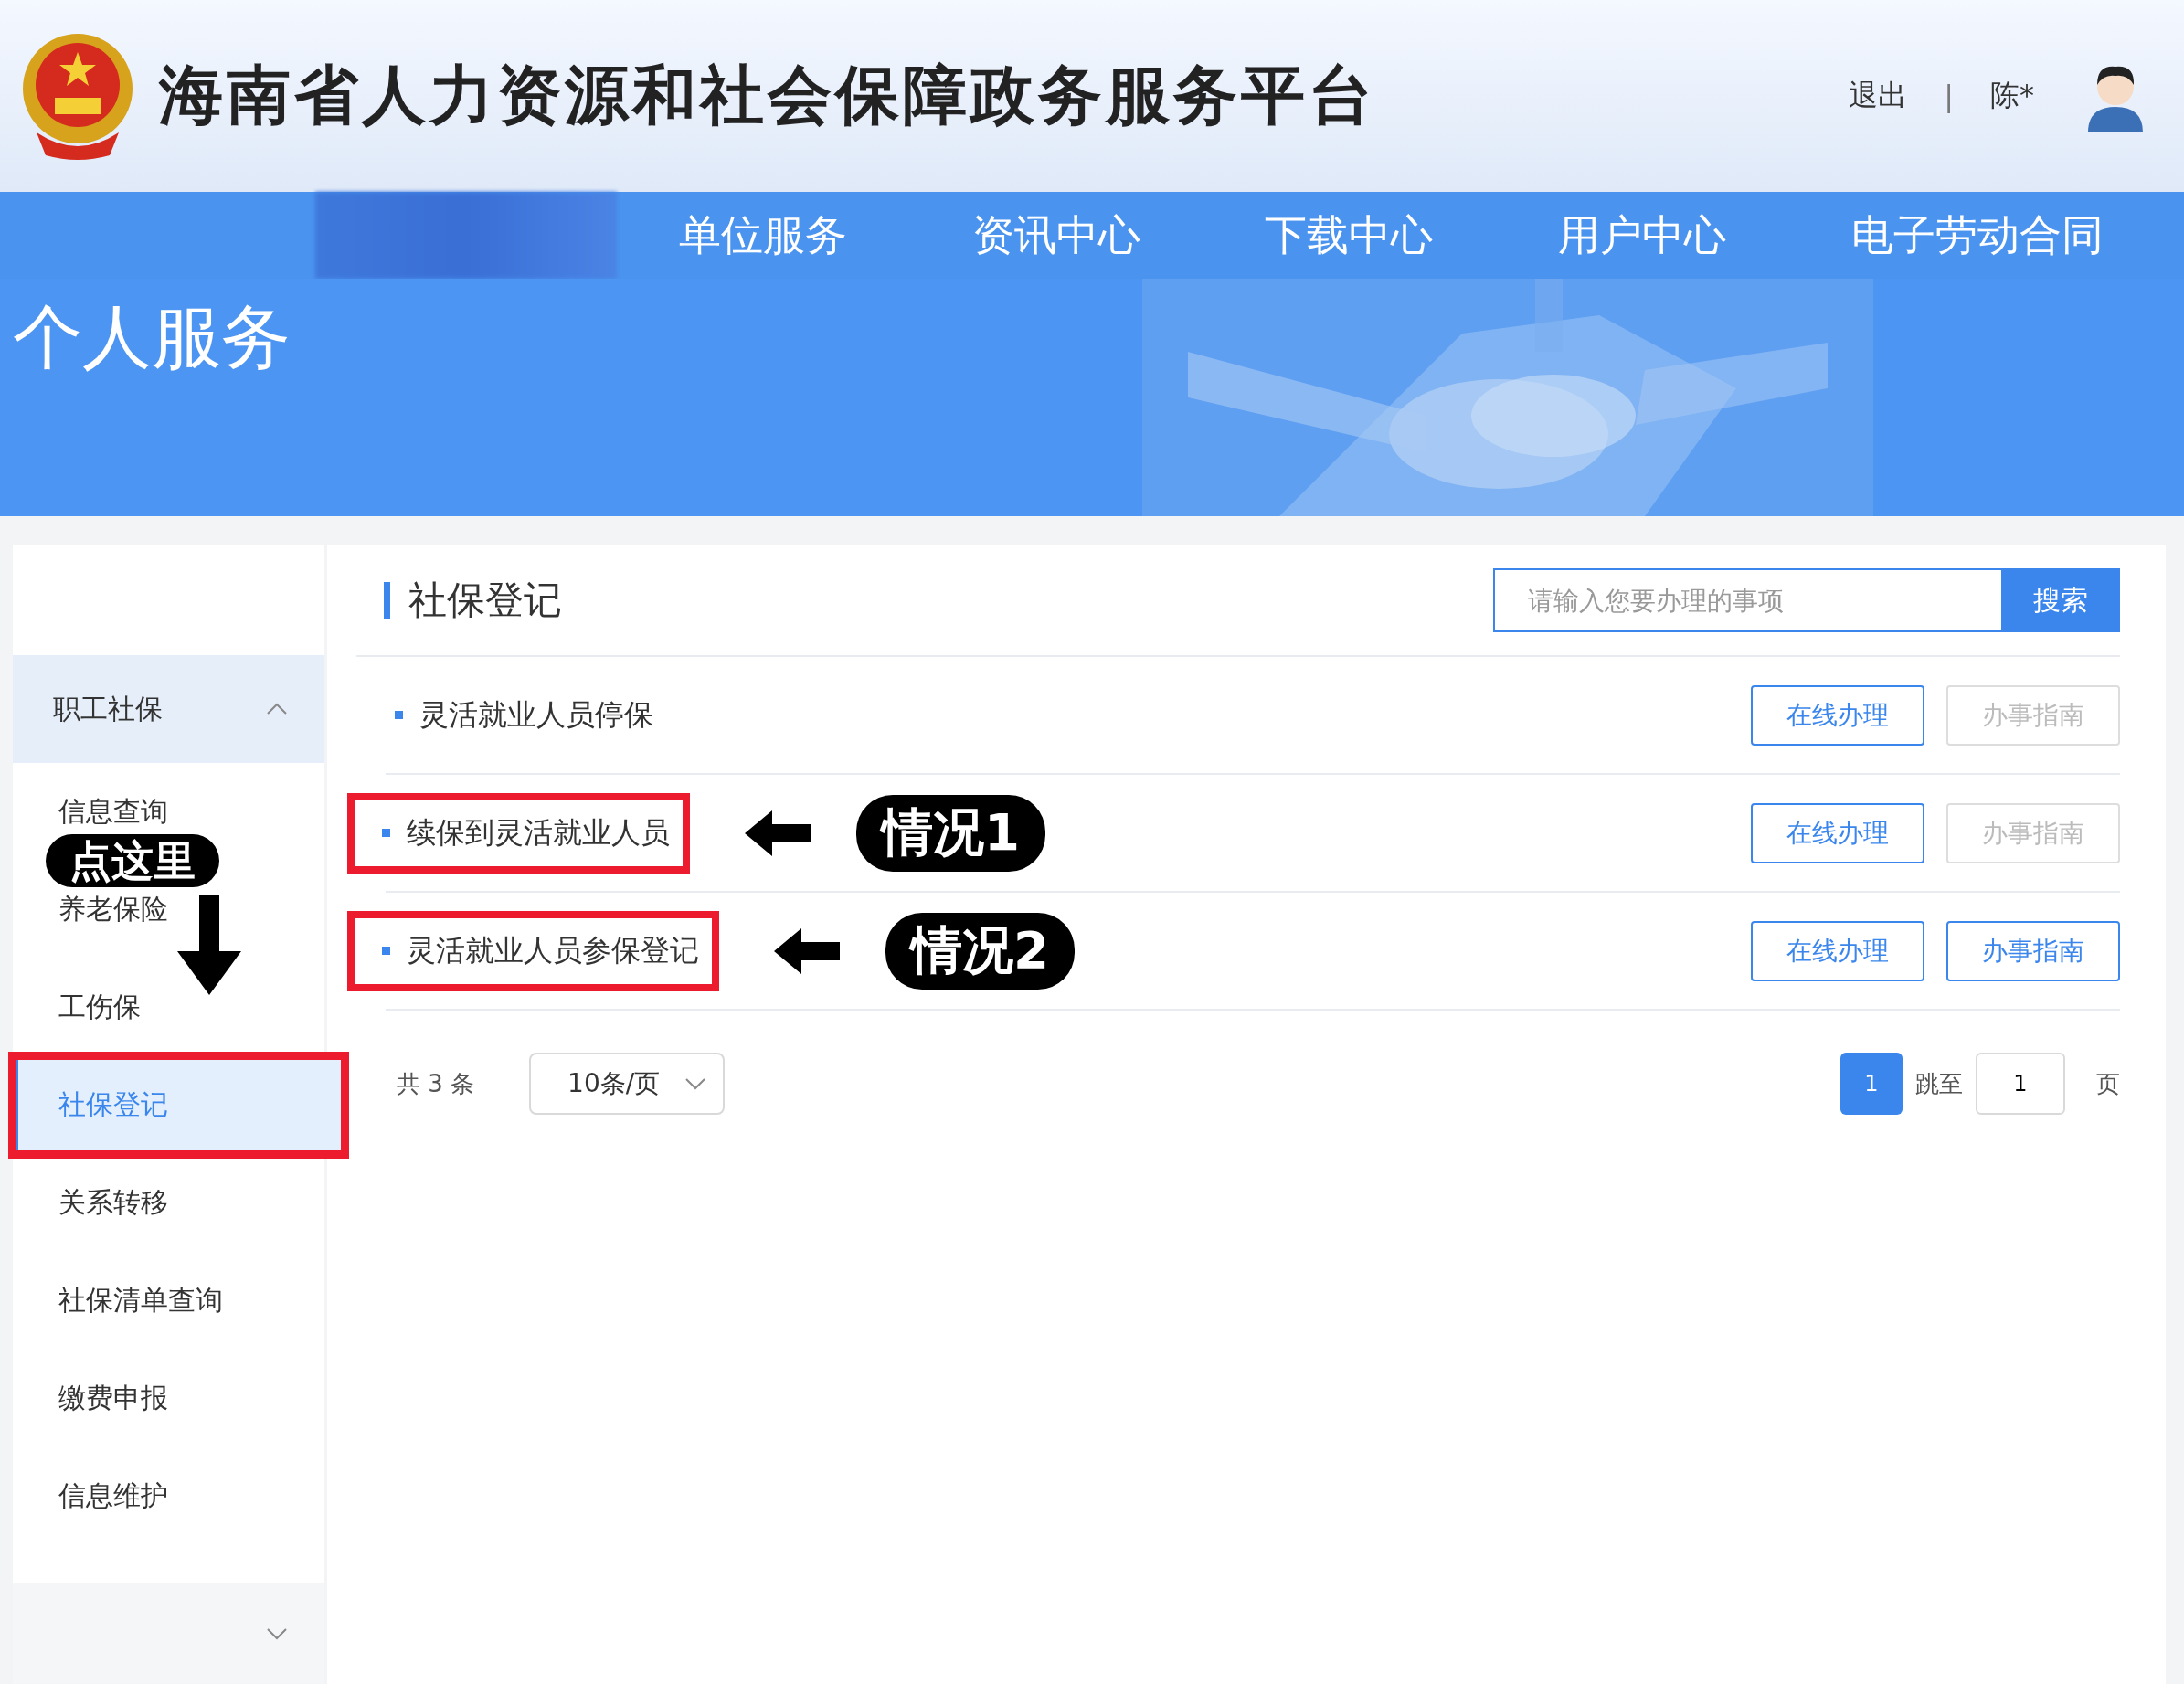  Describe the element at coordinates (152, 337) in the screenshot. I see `page-heading: 个人服务` at that location.